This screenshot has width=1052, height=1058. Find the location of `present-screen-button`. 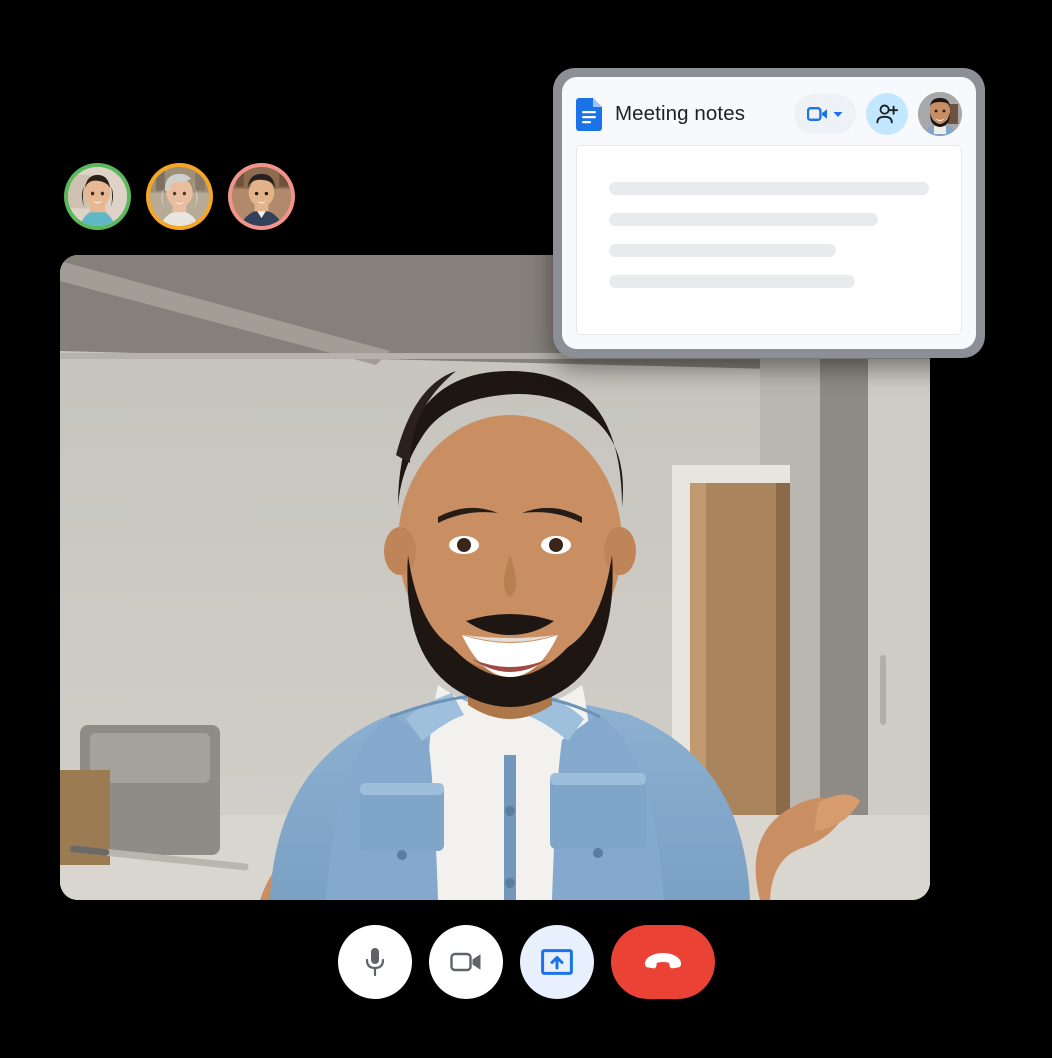

present-screen-button is located at coordinates (556, 962).